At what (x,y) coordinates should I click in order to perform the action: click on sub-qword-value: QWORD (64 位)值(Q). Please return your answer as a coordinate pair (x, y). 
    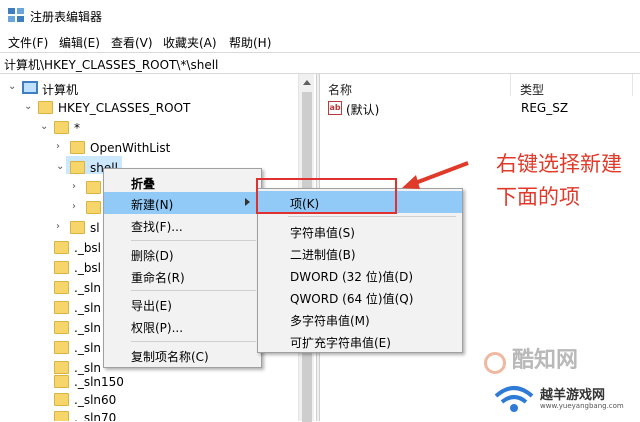
    Looking at the image, I should click on (360, 297).